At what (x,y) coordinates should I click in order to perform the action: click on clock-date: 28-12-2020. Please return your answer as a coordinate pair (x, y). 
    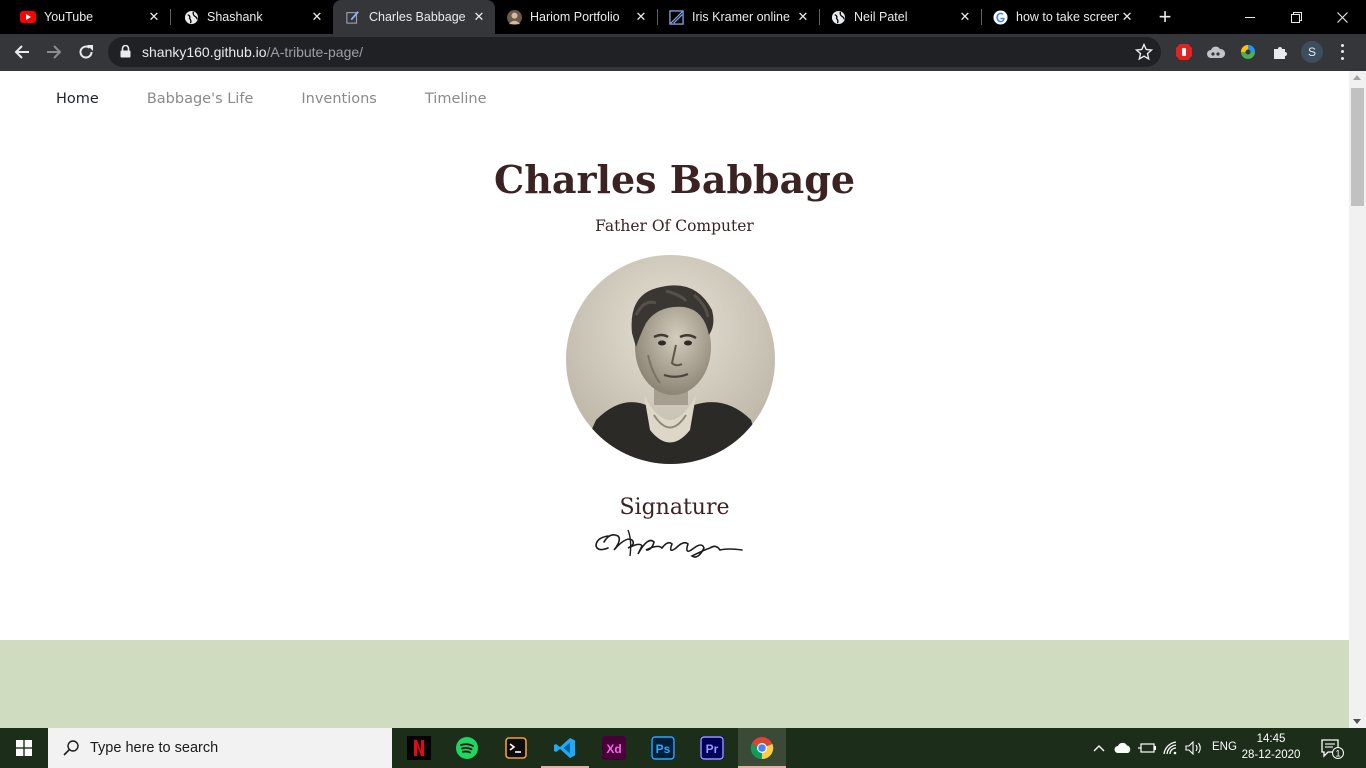
    Looking at the image, I should click on (1271, 755).